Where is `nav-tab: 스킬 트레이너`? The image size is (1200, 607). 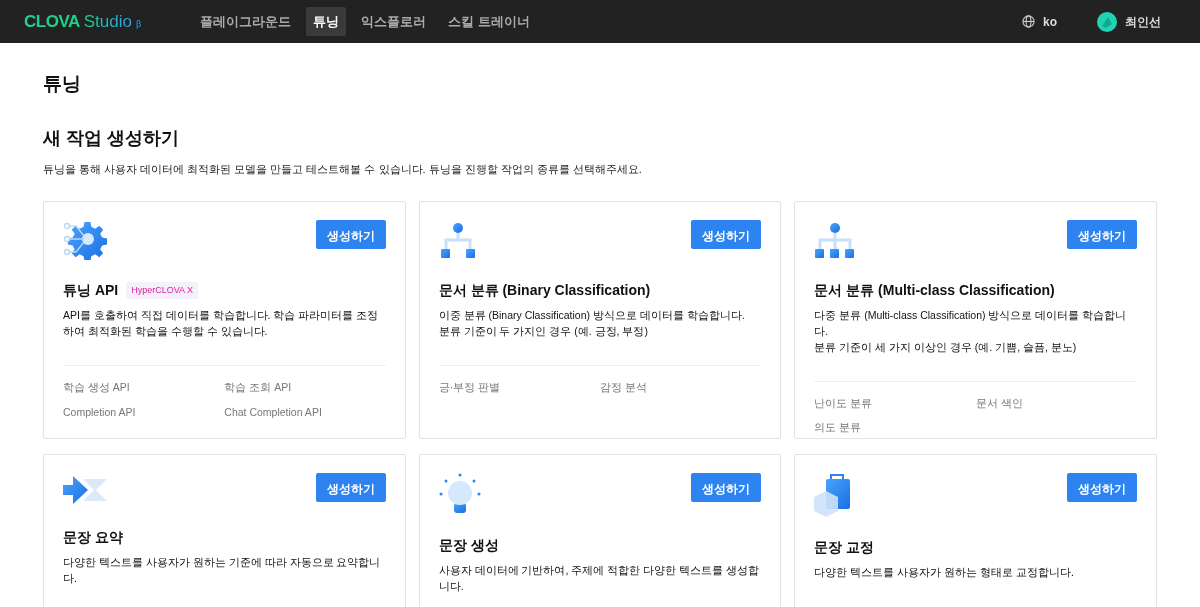 nav-tab: 스킬 트레이너 is located at coordinates (489, 21).